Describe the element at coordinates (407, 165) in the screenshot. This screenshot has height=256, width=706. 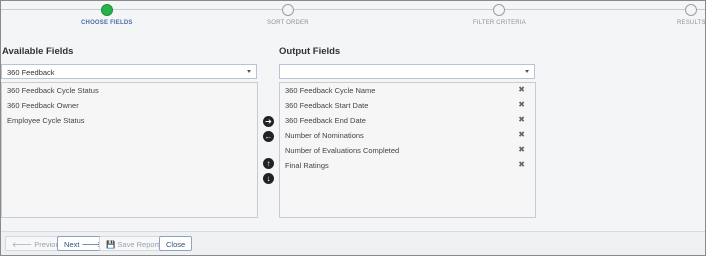
I see `output-field-item: Final Ratings ✖` at that location.